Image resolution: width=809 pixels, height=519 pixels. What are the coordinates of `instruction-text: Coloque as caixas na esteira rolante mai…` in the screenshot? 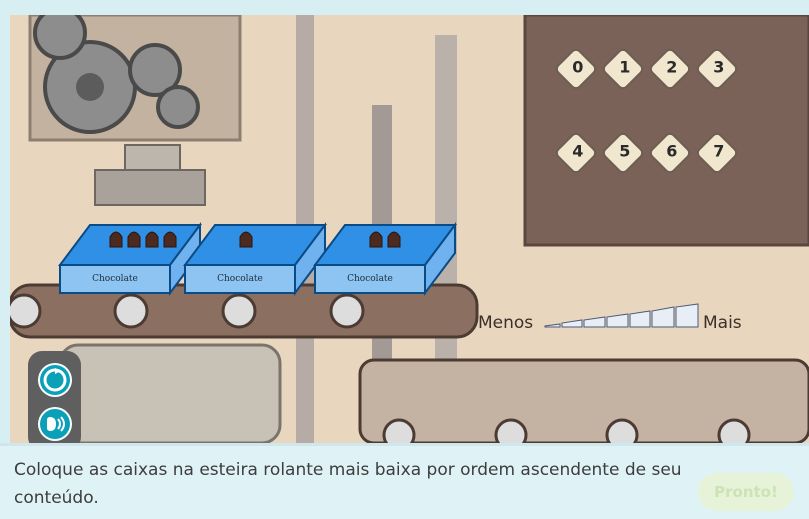 It's located at (348, 484).